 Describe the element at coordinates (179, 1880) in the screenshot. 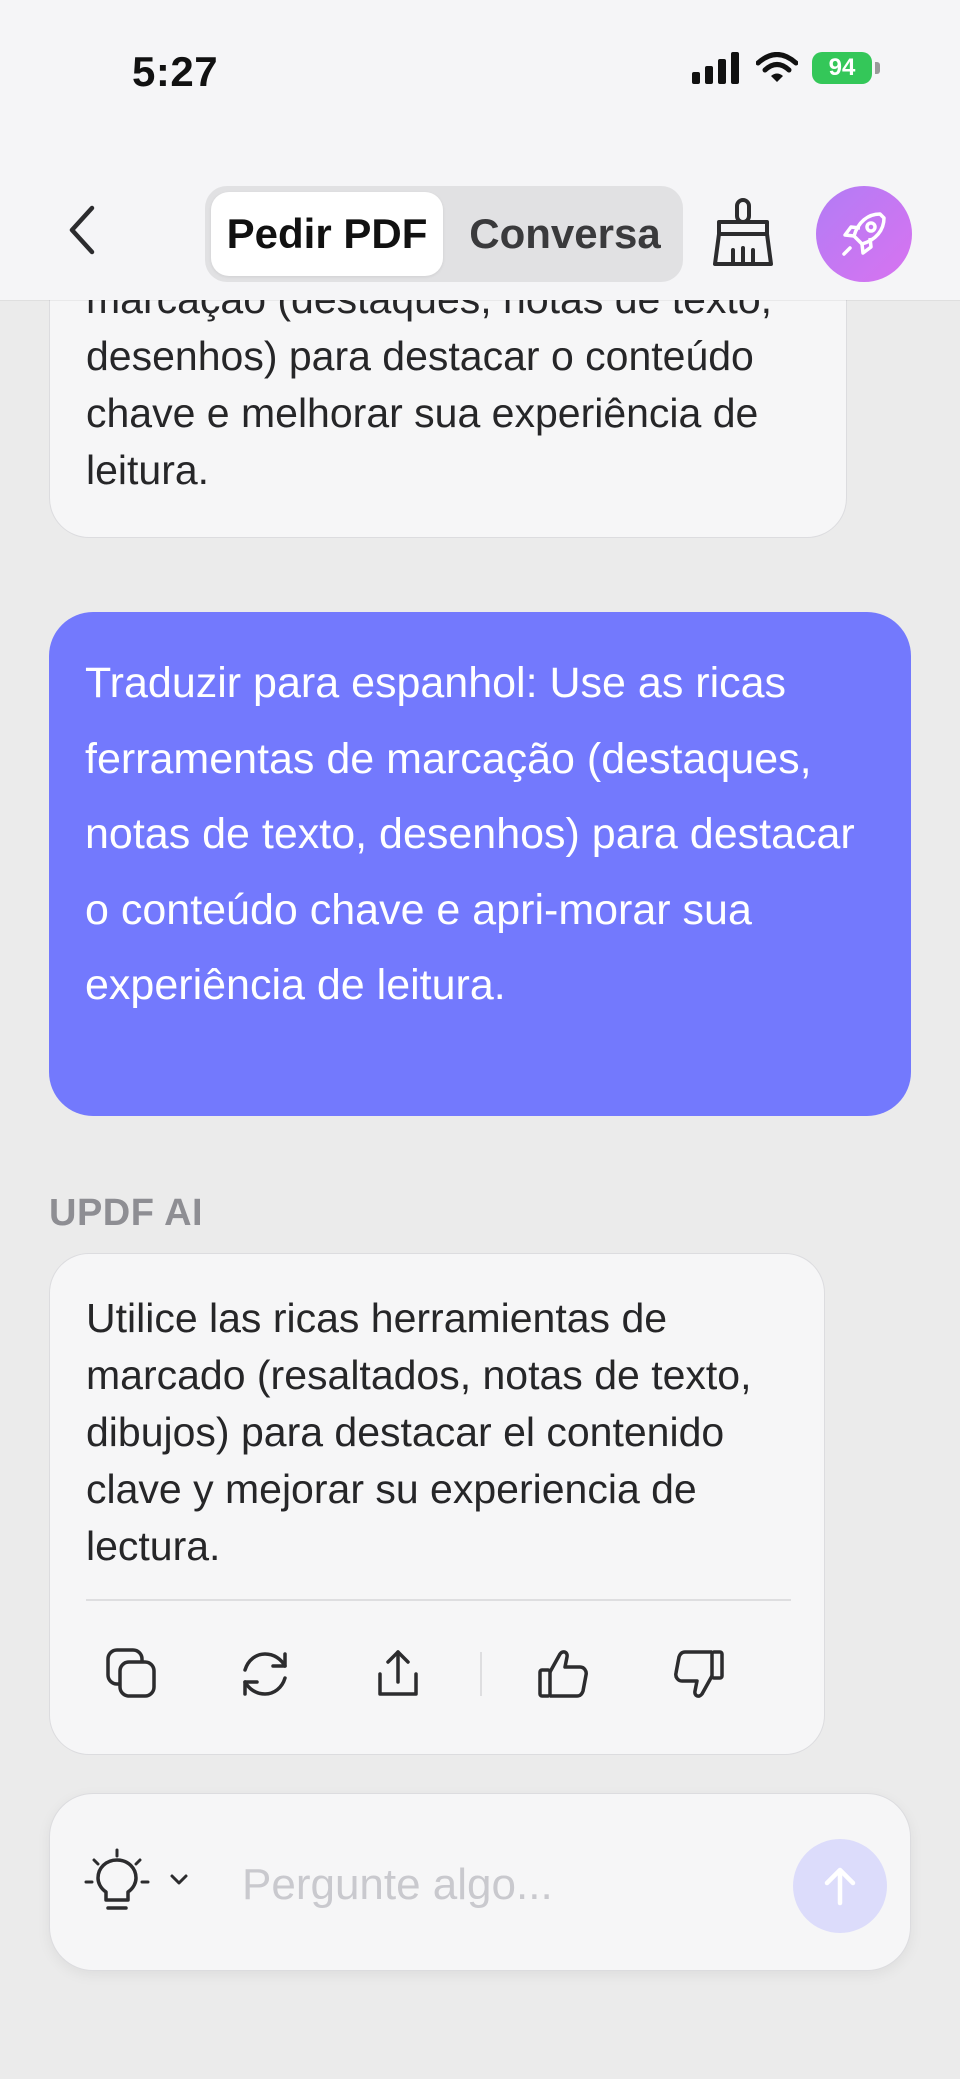

I see `chevron-down-icon` at that location.